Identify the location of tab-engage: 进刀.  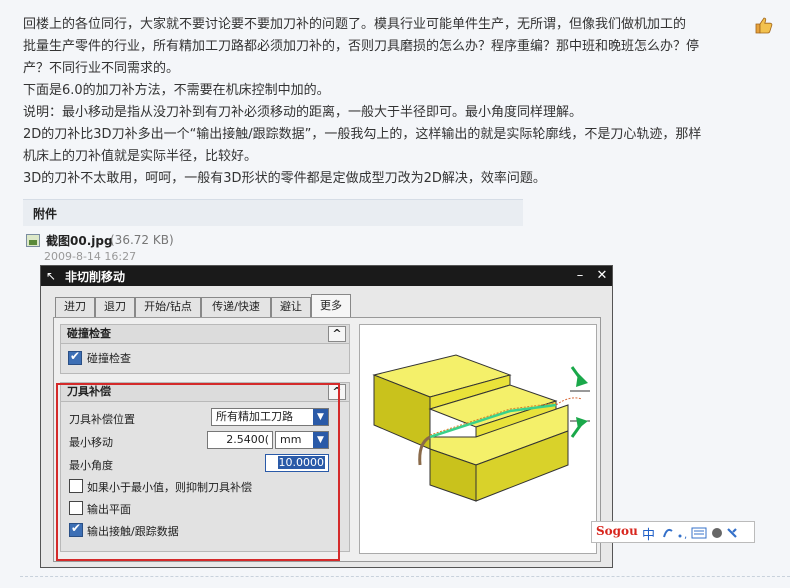
(75, 307).